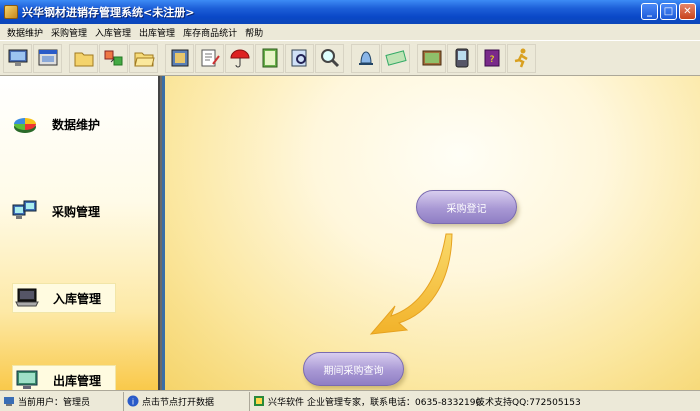 The width and height of the screenshot is (700, 411). I want to click on computers-icon, so click(24, 209).